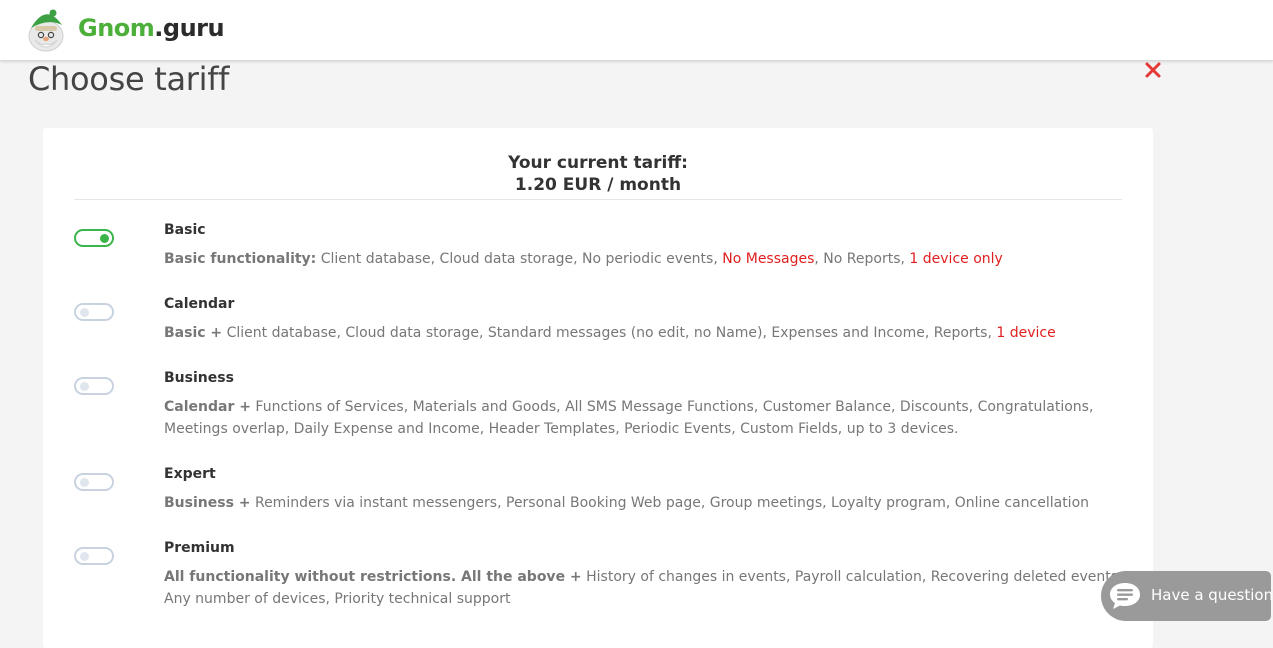  What do you see at coordinates (129, 79) in the screenshot?
I see `page-title: Choose tariff` at bounding box center [129, 79].